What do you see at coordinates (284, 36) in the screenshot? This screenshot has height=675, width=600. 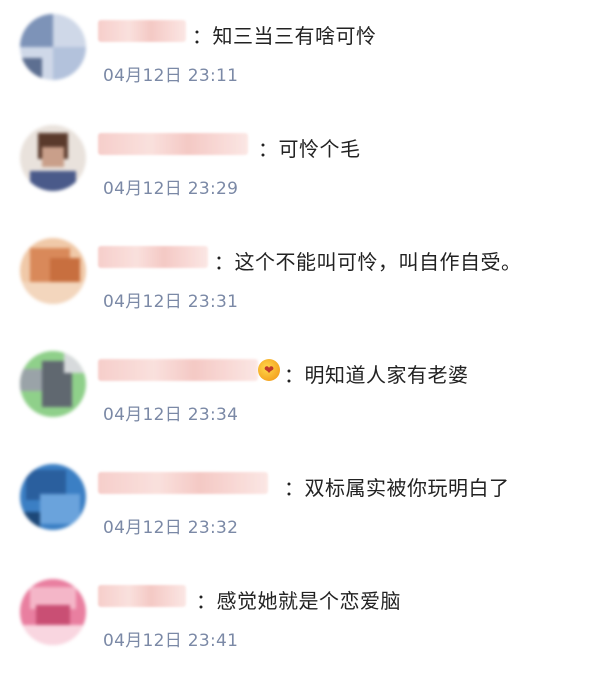 I see `comment-text: ：知三当三有啥可怜` at bounding box center [284, 36].